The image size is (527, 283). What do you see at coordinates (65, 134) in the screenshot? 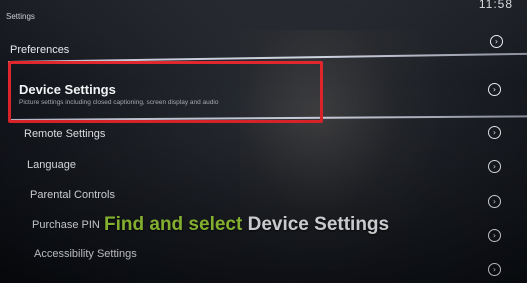
I see `menu-item-label: Remote Settings` at bounding box center [65, 134].